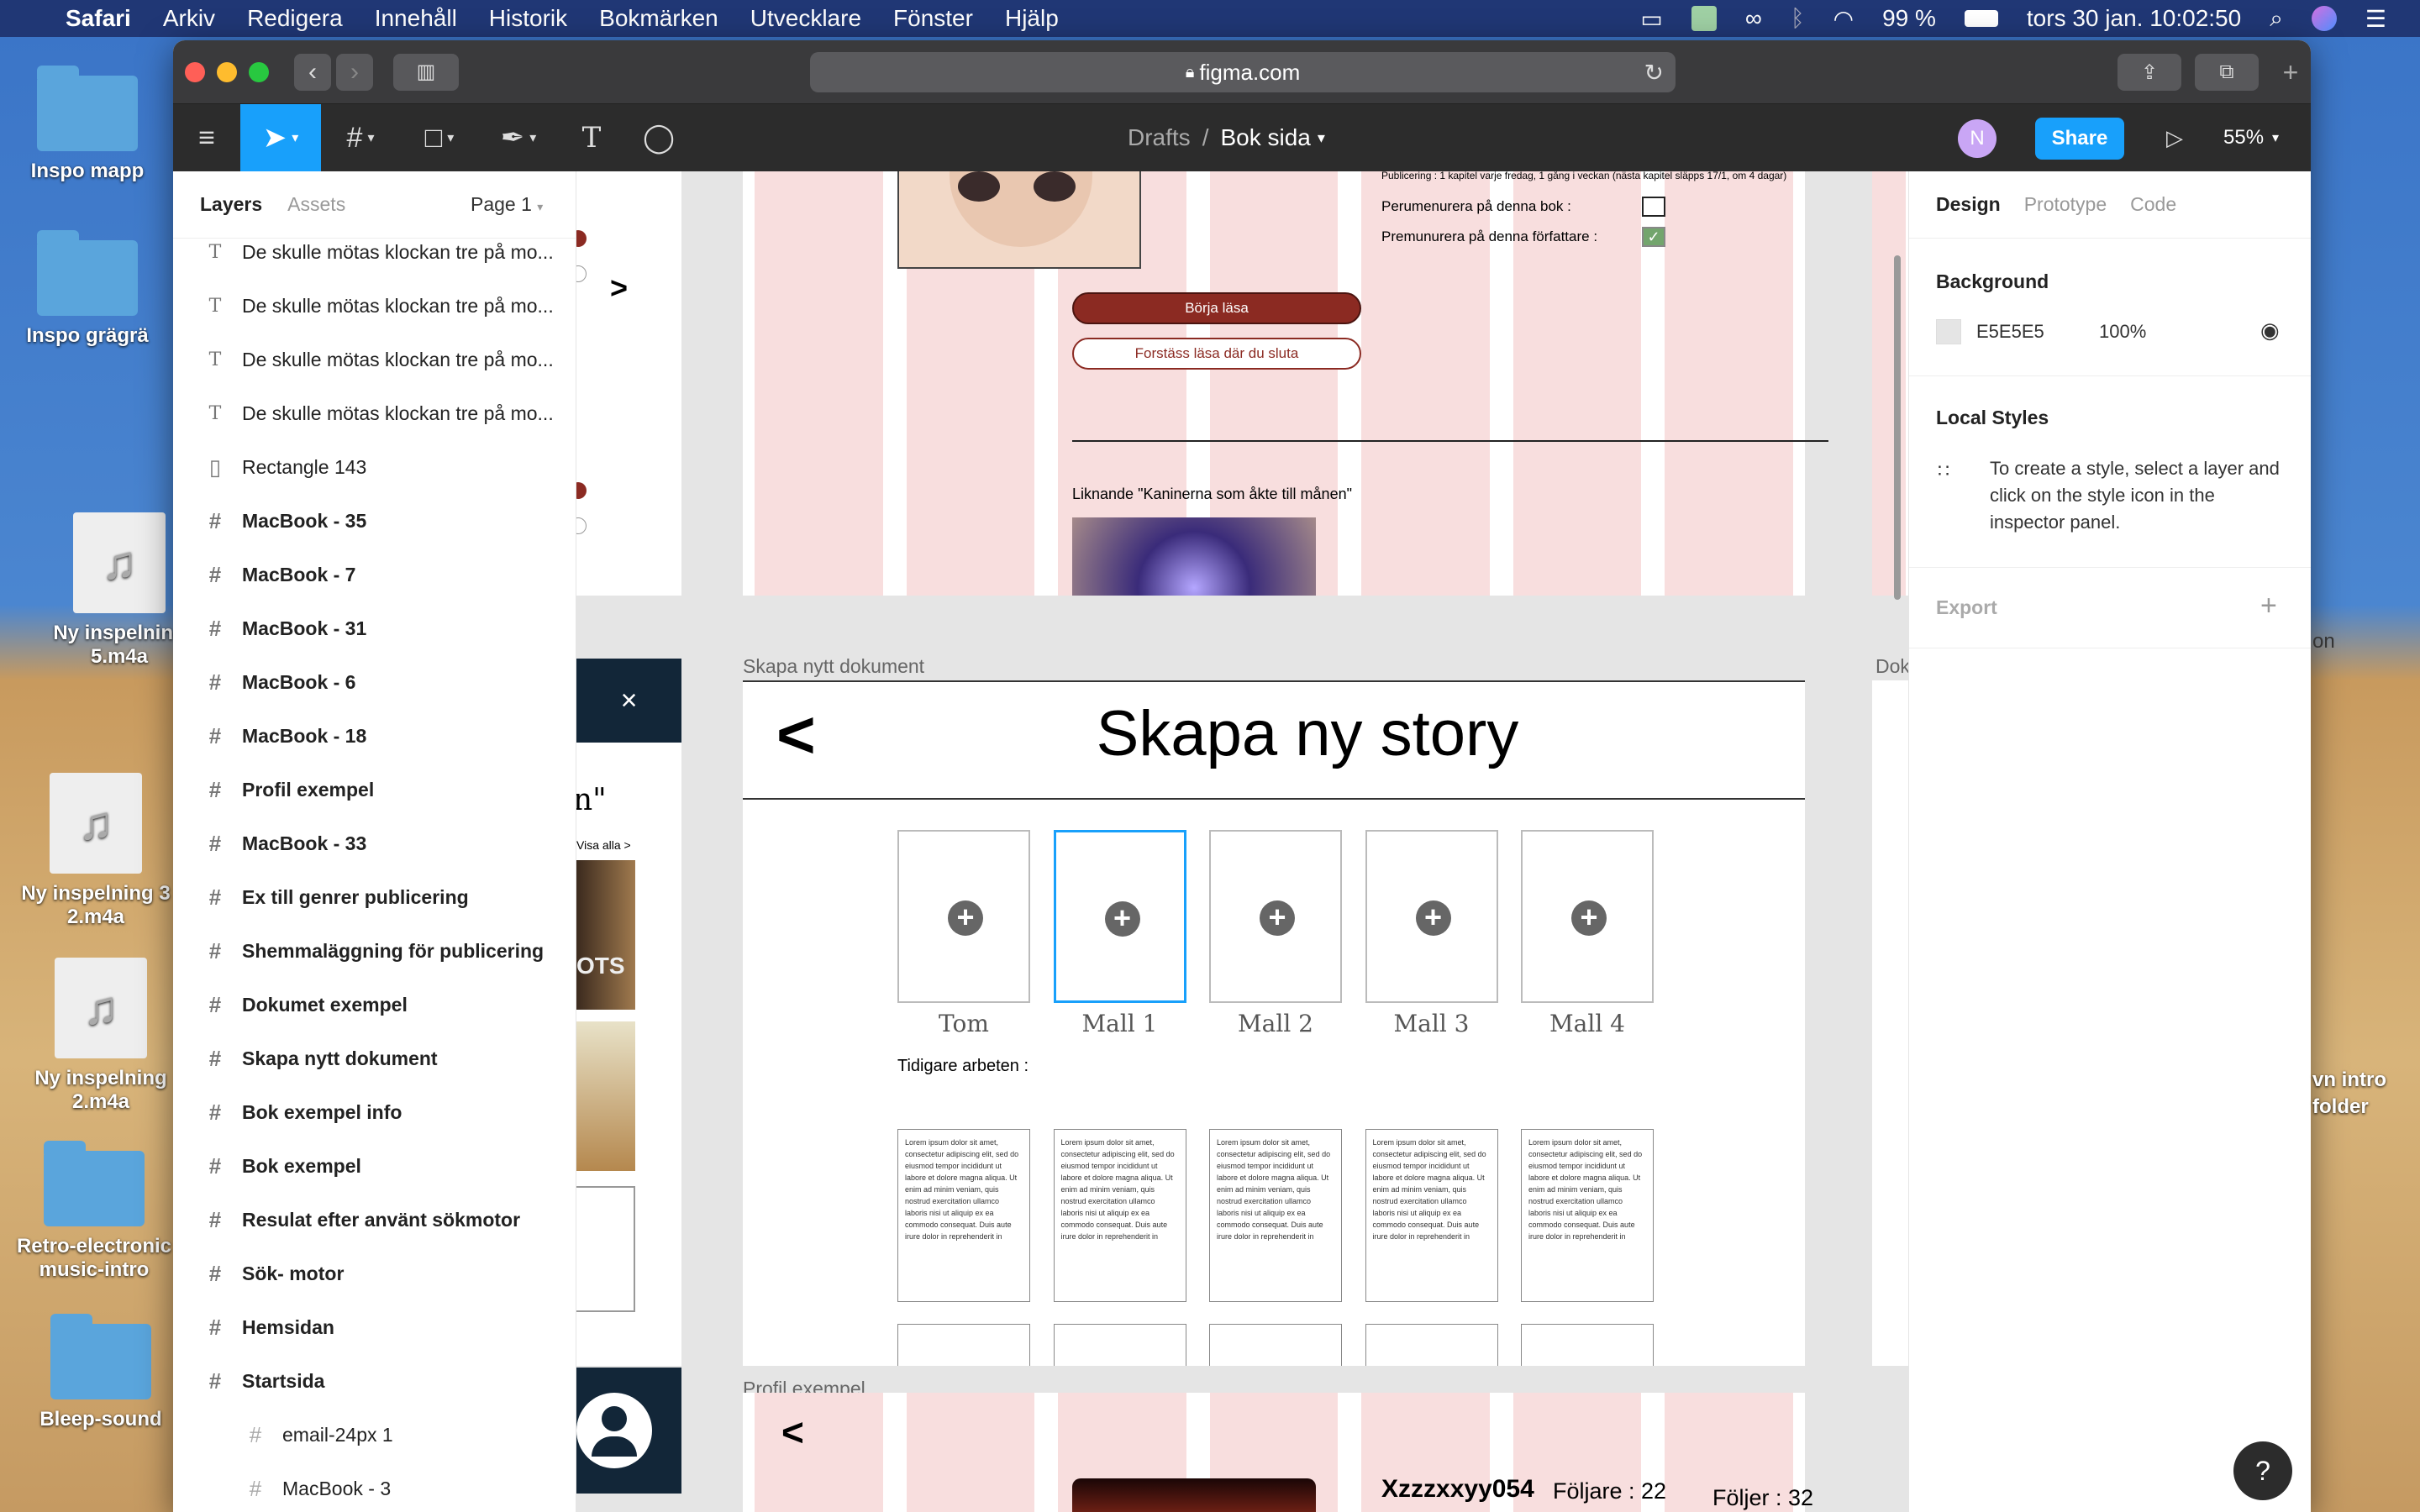  Describe the element at coordinates (2010, 332) in the screenshot. I see `background-hex-input: E5E5E5` at that location.